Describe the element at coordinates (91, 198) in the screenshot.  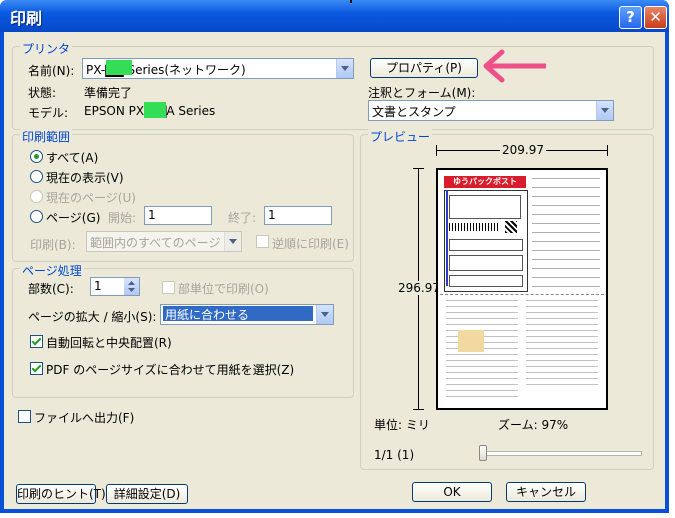
I see `radio-current-page-label: 現在のページ(U)` at that location.